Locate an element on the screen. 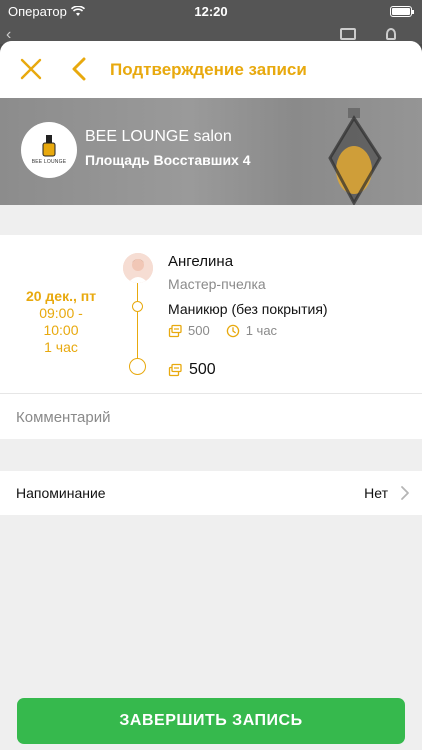 The image size is (422, 750). back-chevron-icon is located at coordinates (79, 69).